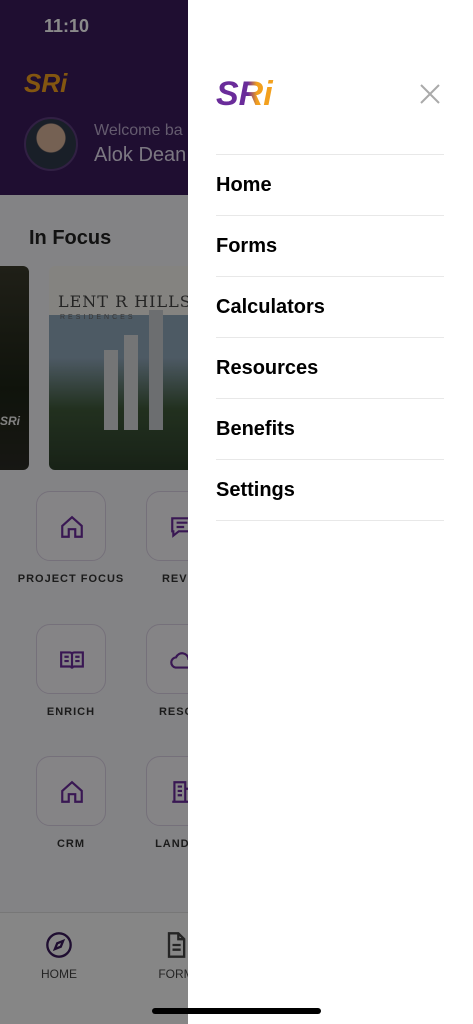  I want to click on menu-item-settings: Settings, so click(330, 490).